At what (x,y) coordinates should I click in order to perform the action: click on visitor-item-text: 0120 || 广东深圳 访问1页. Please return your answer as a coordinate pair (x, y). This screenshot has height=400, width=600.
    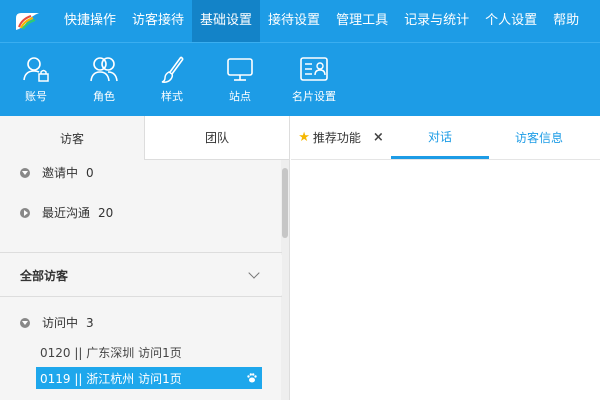
    Looking at the image, I should click on (111, 352).